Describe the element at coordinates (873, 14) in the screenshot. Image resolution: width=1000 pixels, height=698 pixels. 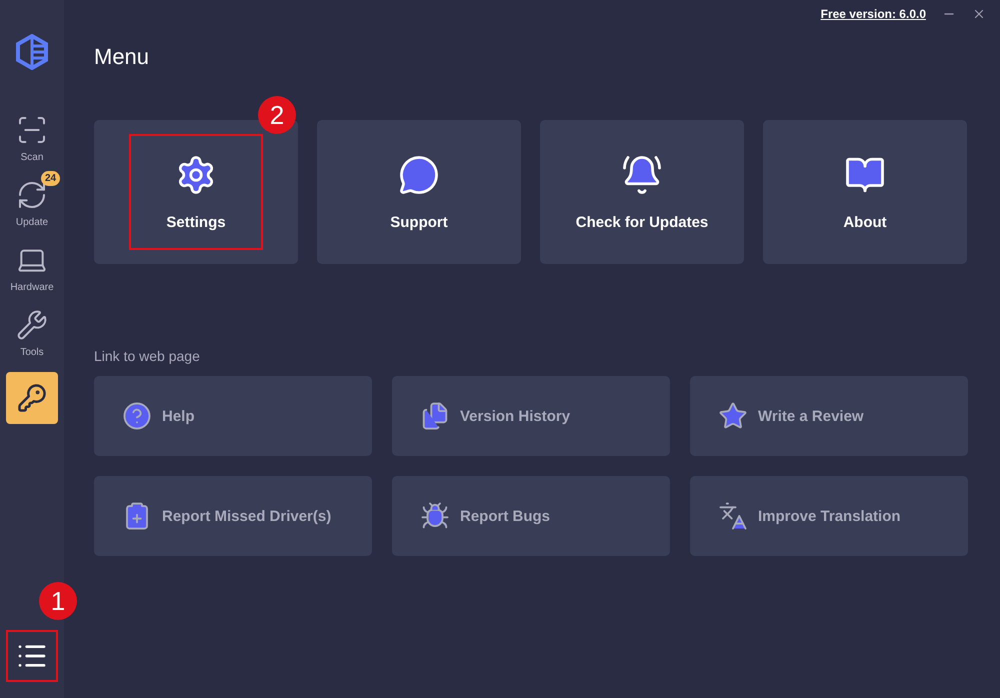
I see `version-link: Free version: 6.0.0` at that location.